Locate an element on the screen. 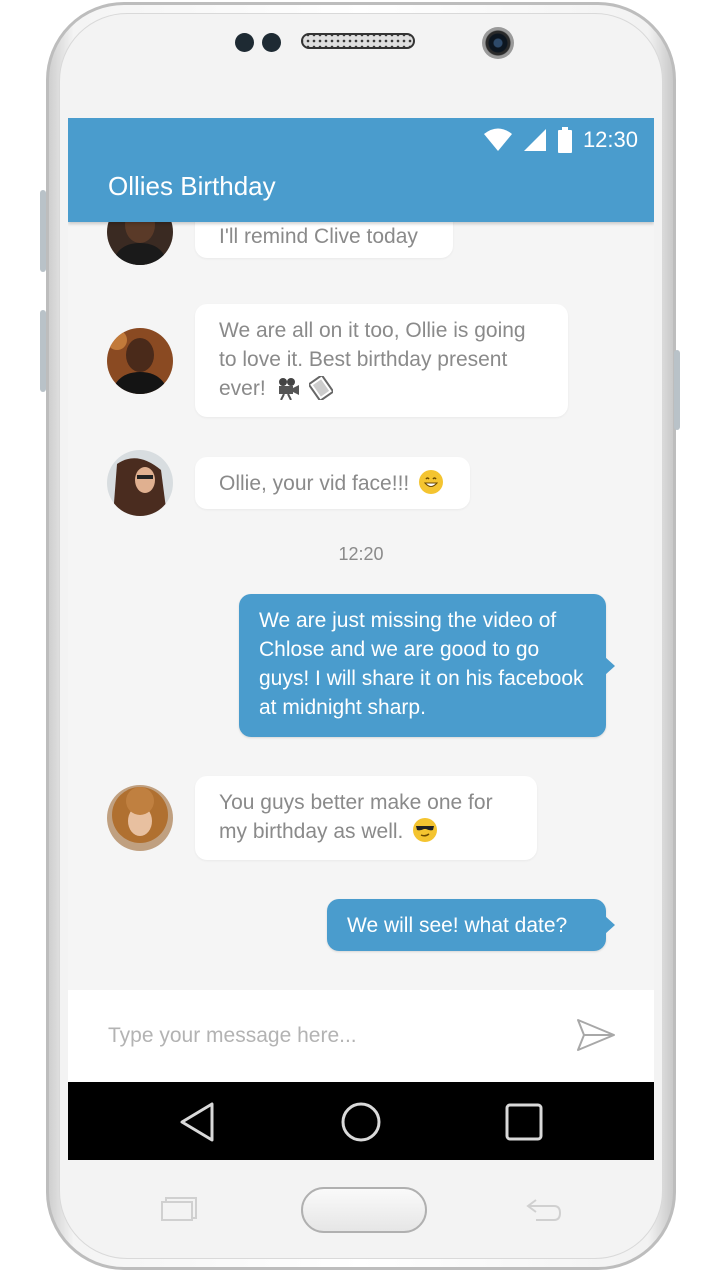 The height and width of the screenshot is (1280, 720). back-arrow-icon is located at coordinates (544, 1210).